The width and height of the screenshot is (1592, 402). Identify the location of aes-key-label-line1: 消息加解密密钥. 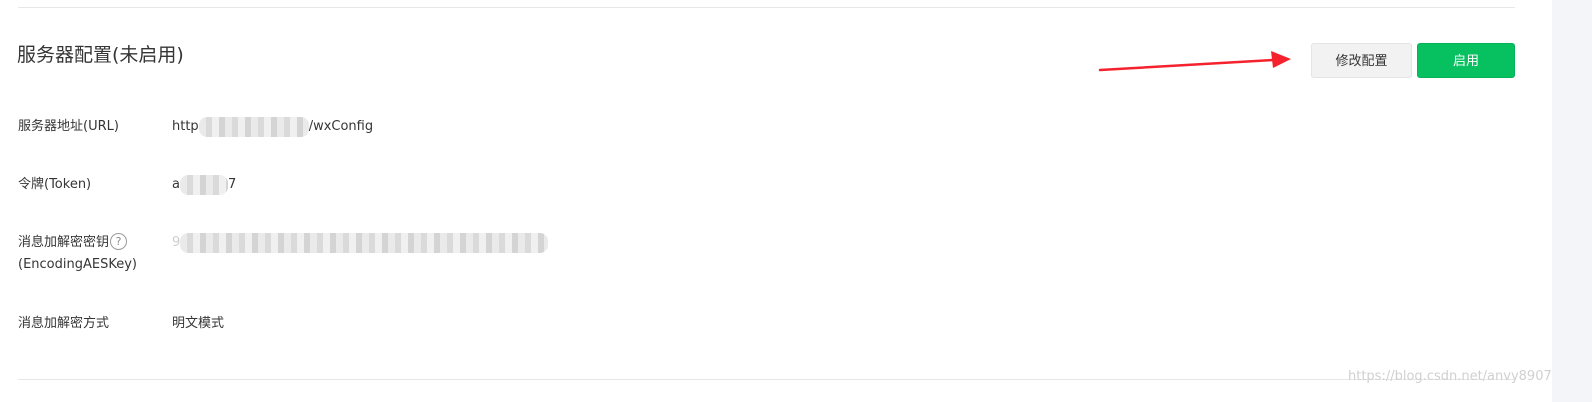
(64, 242).